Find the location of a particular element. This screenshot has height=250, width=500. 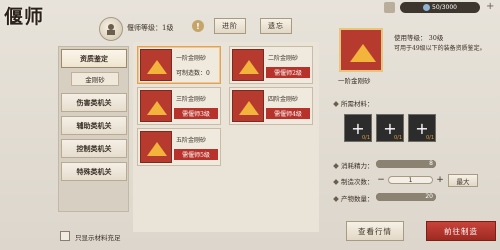

decrease-icon: − is located at coordinates (381, 180).